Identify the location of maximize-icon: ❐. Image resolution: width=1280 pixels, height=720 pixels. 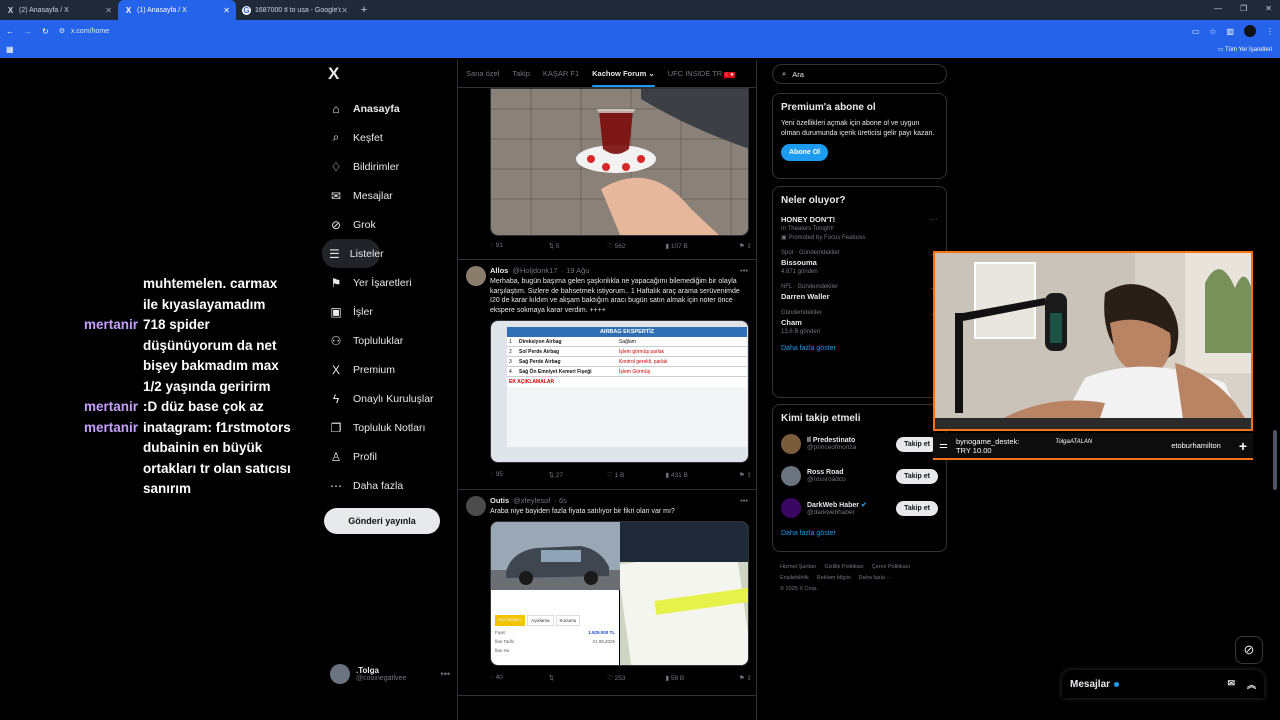
(1243, 8).